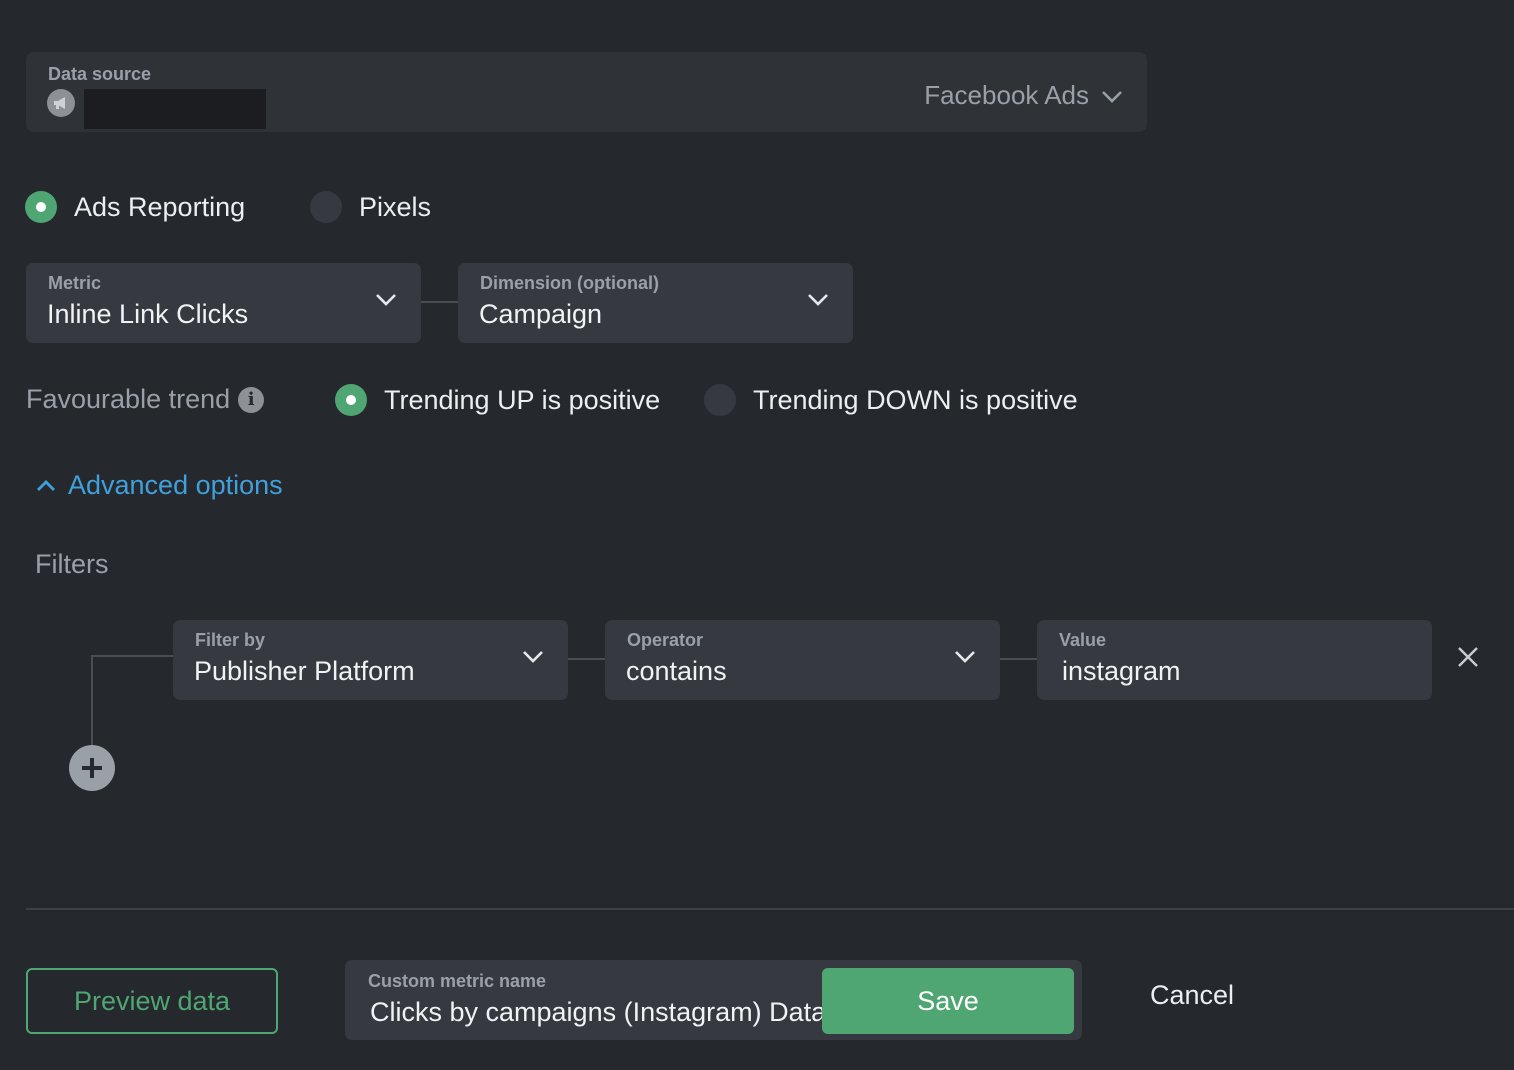  Describe the element at coordinates (665, 640) in the screenshot. I see `operator-label: Operator` at that location.